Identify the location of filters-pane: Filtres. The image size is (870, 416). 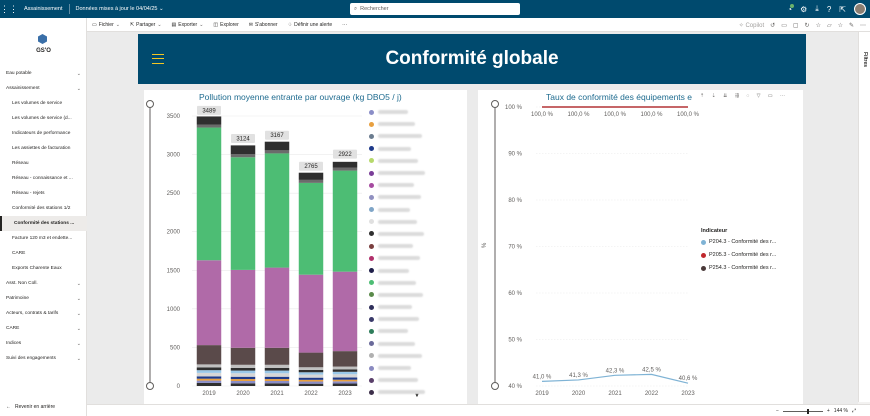
(864, 217).